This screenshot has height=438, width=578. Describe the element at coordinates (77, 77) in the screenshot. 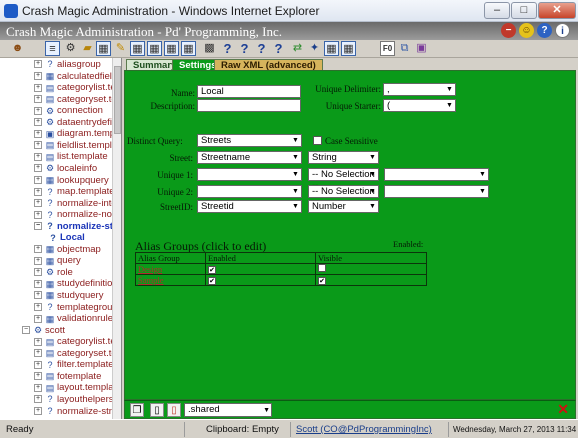

I see `tree-item: + ▦ calculatedfields` at that location.